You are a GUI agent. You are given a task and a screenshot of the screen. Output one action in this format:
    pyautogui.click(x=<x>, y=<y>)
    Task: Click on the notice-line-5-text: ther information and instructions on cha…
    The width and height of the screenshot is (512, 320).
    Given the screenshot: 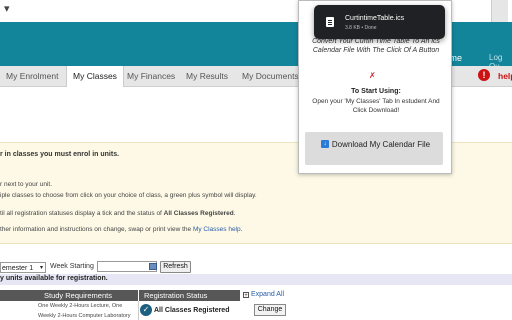 What is the action you would take?
    pyautogui.click(x=96, y=229)
    